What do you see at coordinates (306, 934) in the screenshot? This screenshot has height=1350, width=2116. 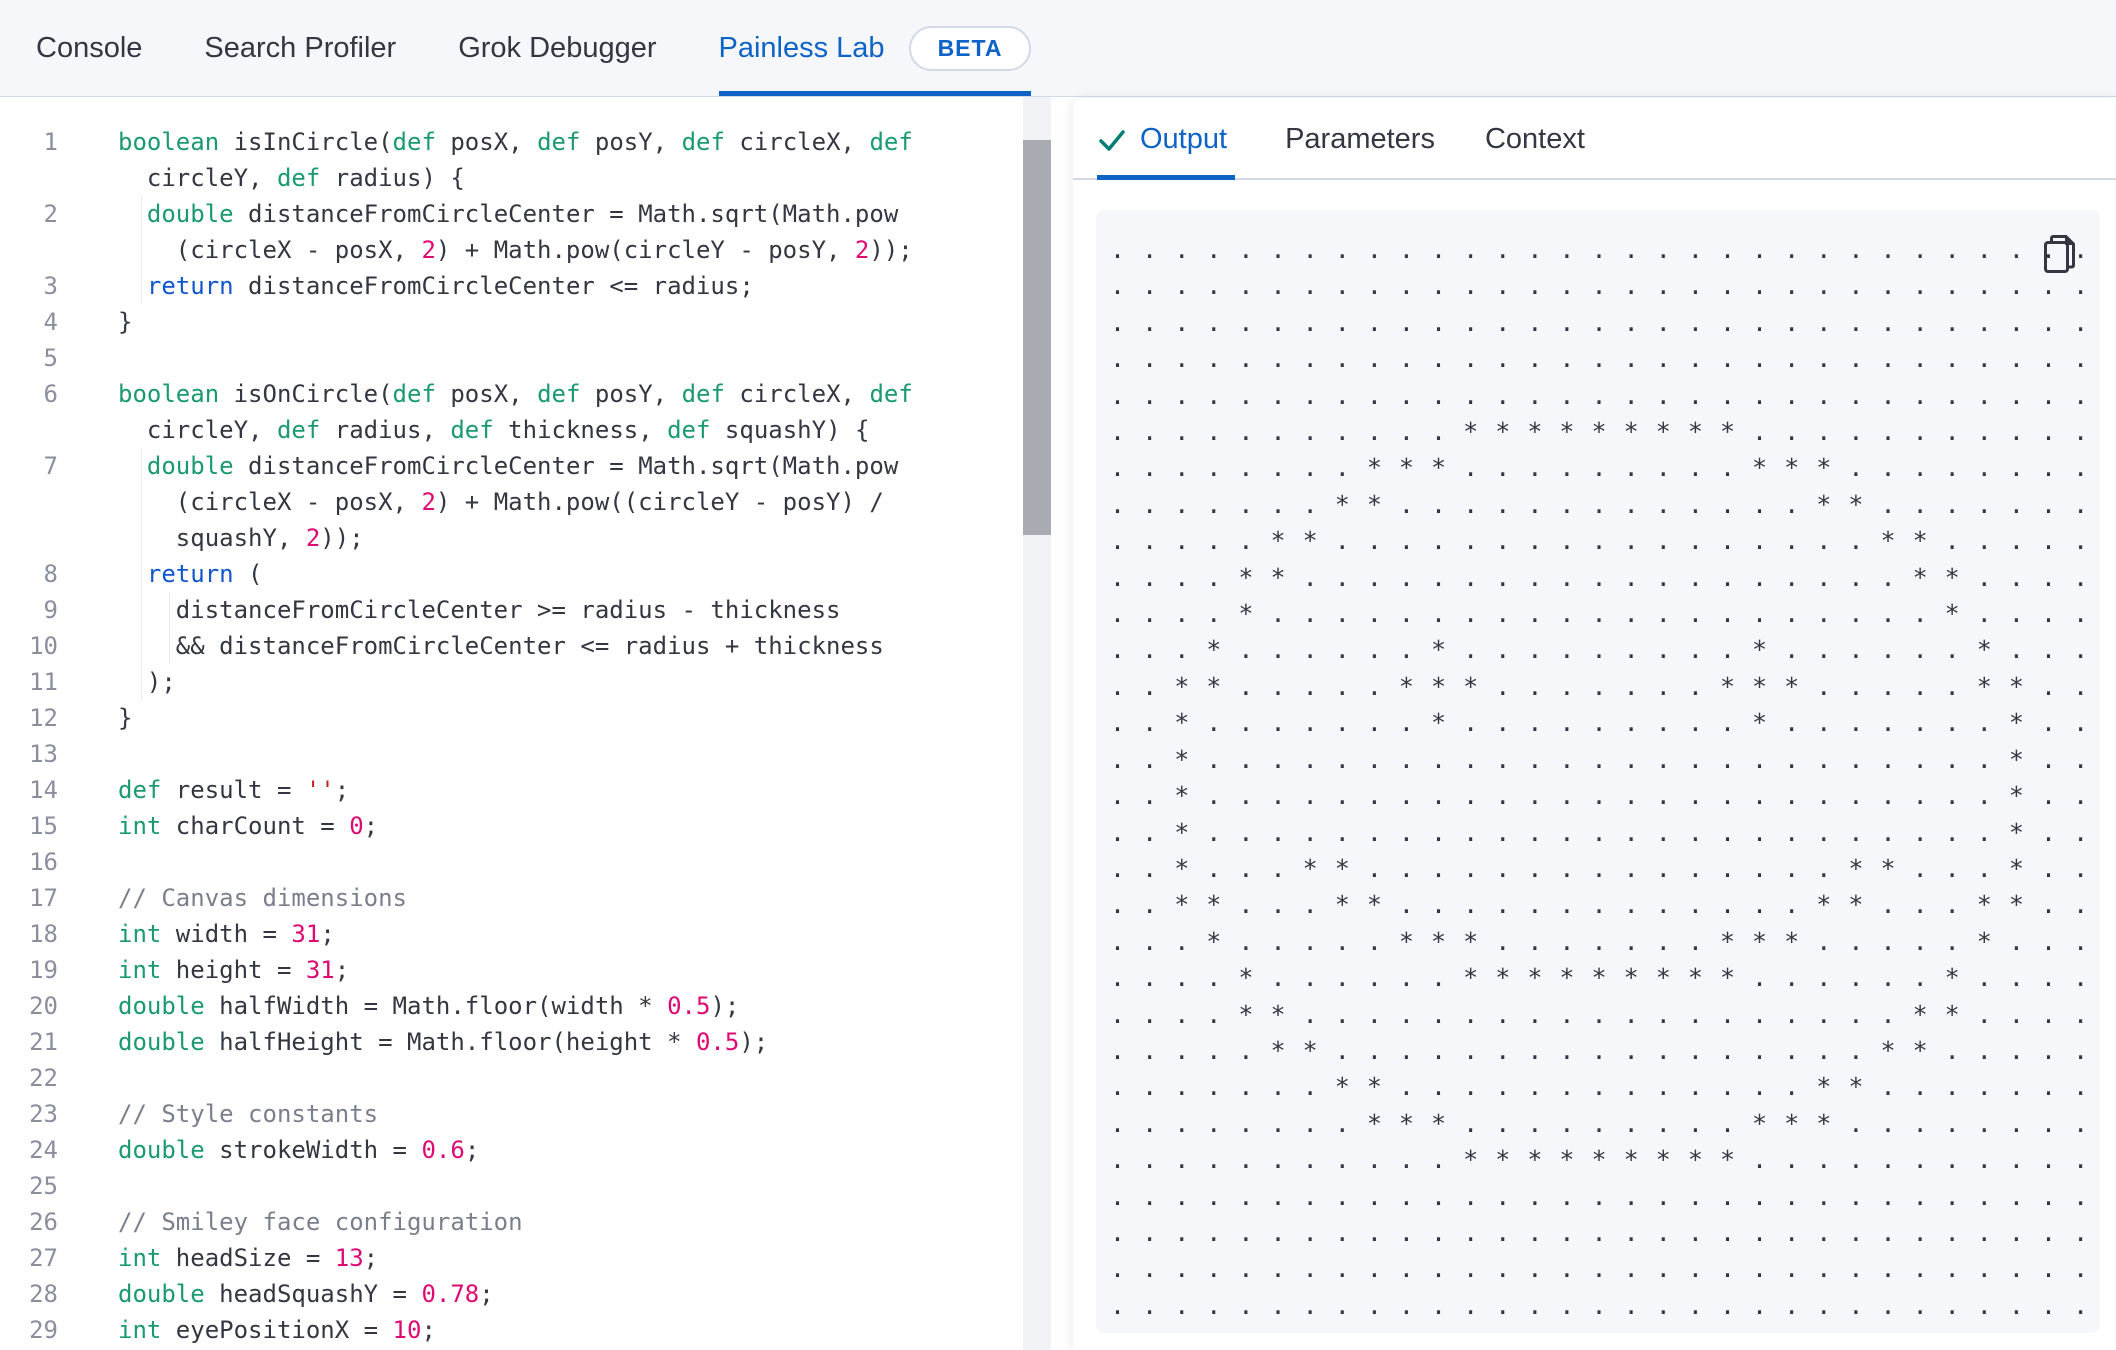 I see `code-token: 31` at bounding box center [306, 934].